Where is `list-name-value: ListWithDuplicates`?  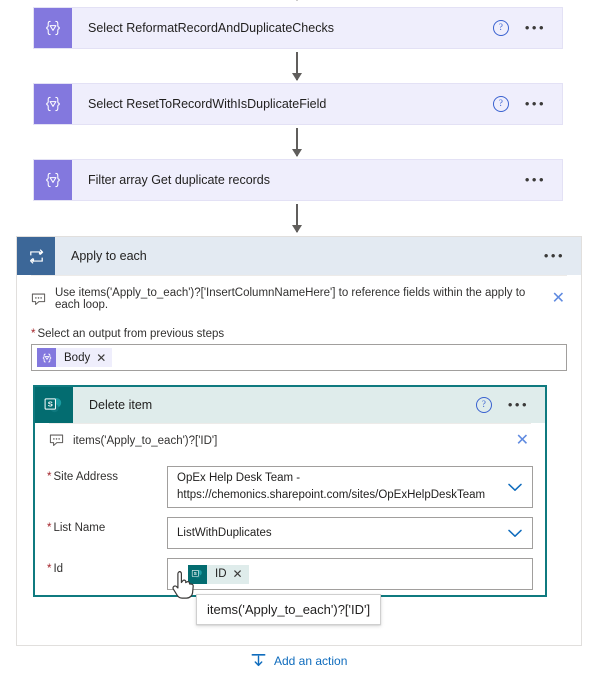 list-name-value: ListWithDuplicates is located at coordinates (224, 532).